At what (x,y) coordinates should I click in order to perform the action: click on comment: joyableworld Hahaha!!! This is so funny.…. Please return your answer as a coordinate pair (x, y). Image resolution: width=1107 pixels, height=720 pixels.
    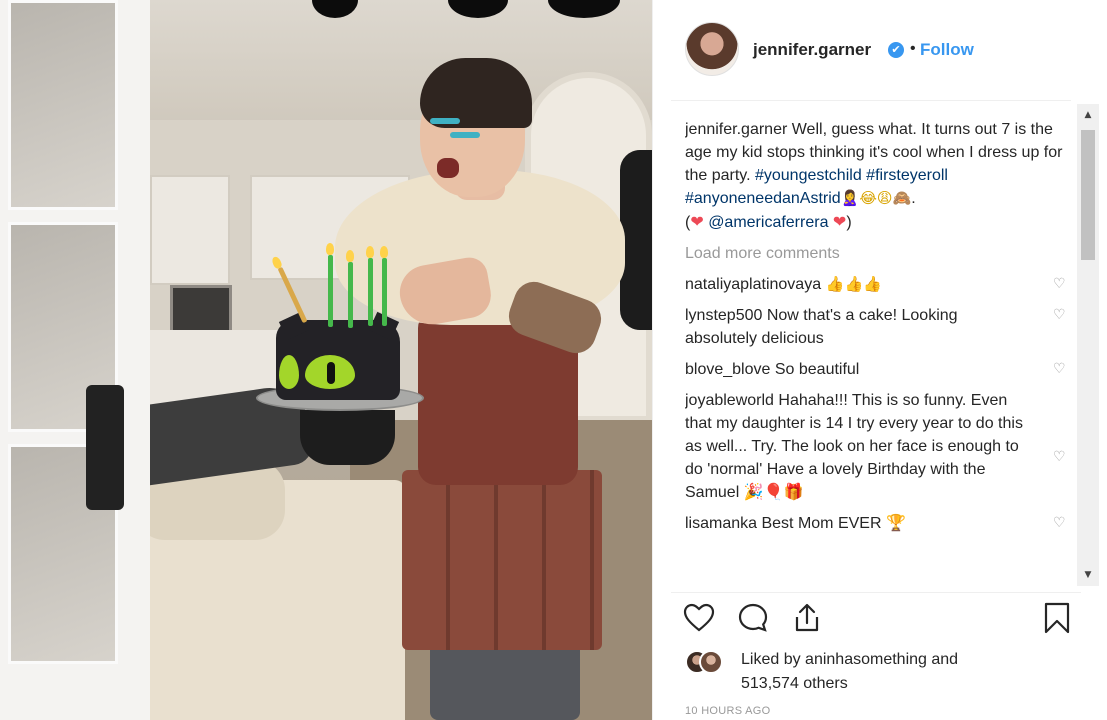
    Looking at the image, I should click on (879, 446).